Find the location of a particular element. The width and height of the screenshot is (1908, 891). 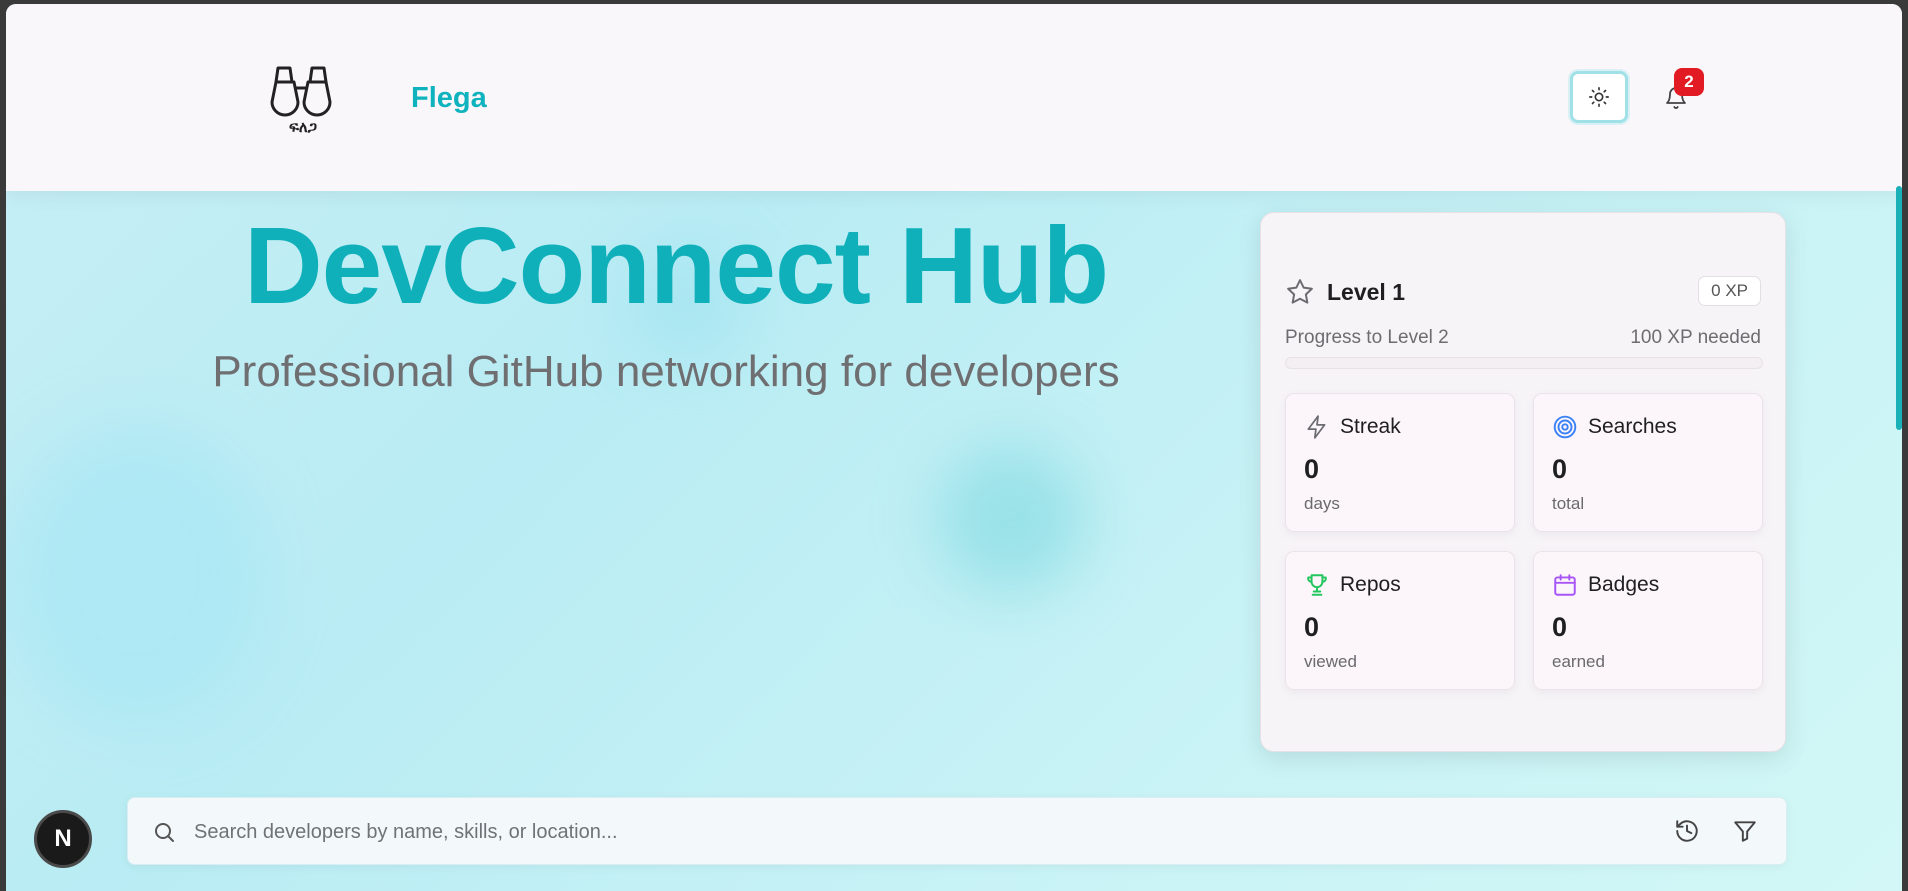

stat-label: Repos is located at coordinates (1370, 584).